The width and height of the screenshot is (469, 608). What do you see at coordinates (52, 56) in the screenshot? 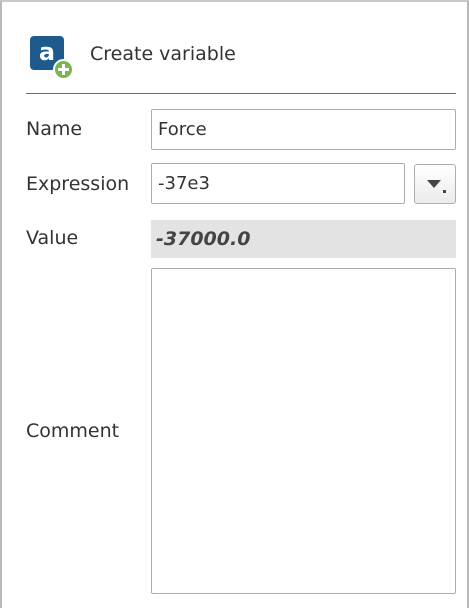
I see `create-variable-icon: a` at bounding box center [52, 56].